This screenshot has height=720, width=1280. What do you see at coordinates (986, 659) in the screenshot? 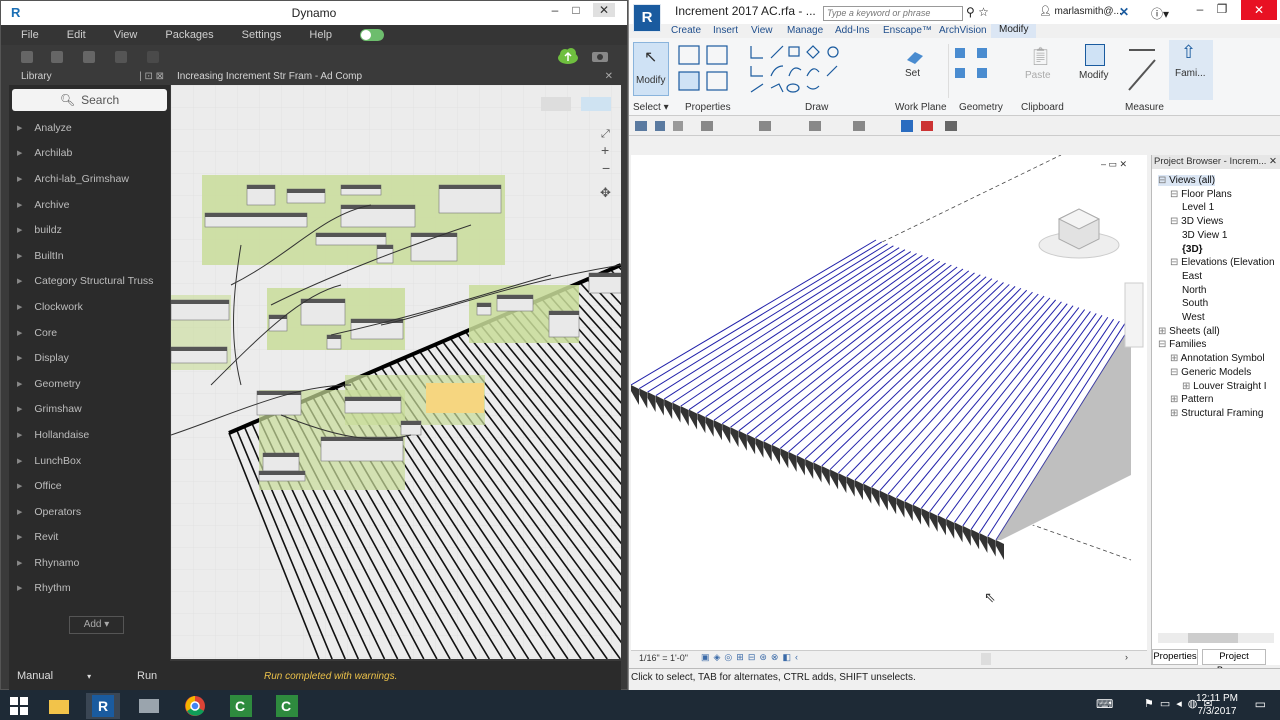
I see `horizontal-scrollbar` at bounding box center [986, 659].